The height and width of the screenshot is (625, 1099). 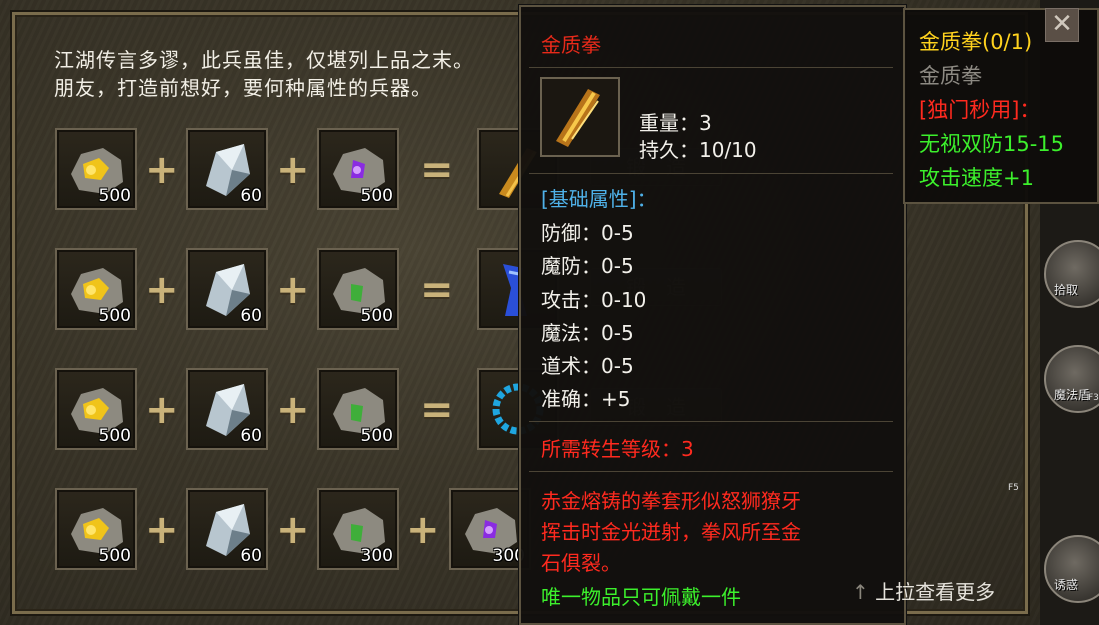 I want to click on item-weight: 重量：3, so click(x=675, y=123).